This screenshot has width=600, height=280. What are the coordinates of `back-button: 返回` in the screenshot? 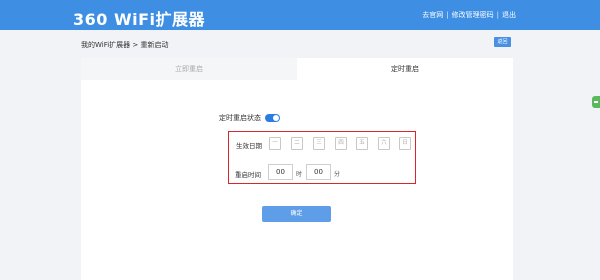 It's located at (502, 42).